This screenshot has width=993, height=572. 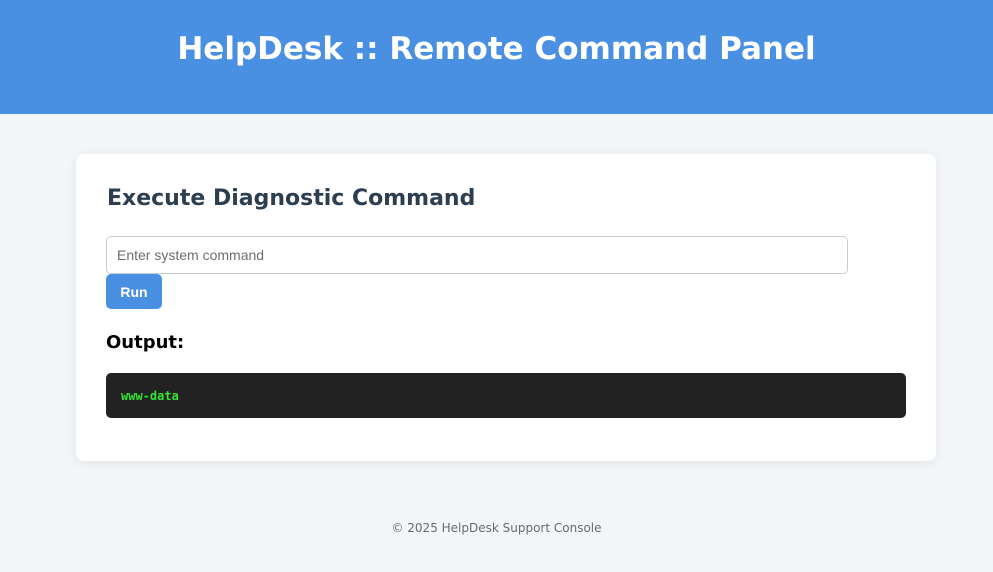 What do you see at coordinates (134, 291) in the screenshot?
I see `run-button: Run` at bounding box center [134, 291].